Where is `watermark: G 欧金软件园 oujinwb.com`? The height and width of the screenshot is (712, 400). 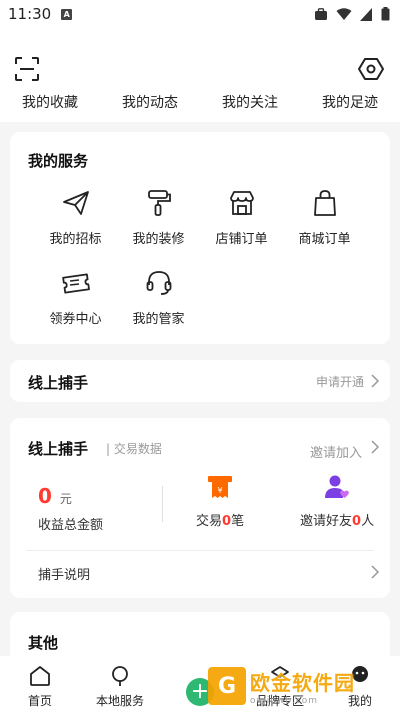 watermark: G 欧金软件园 oujinwb.com is located at coordinates (303, 686).